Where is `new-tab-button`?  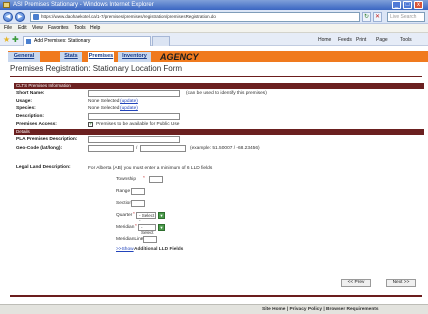
new-tab-button is located at coordinates (161, 41).